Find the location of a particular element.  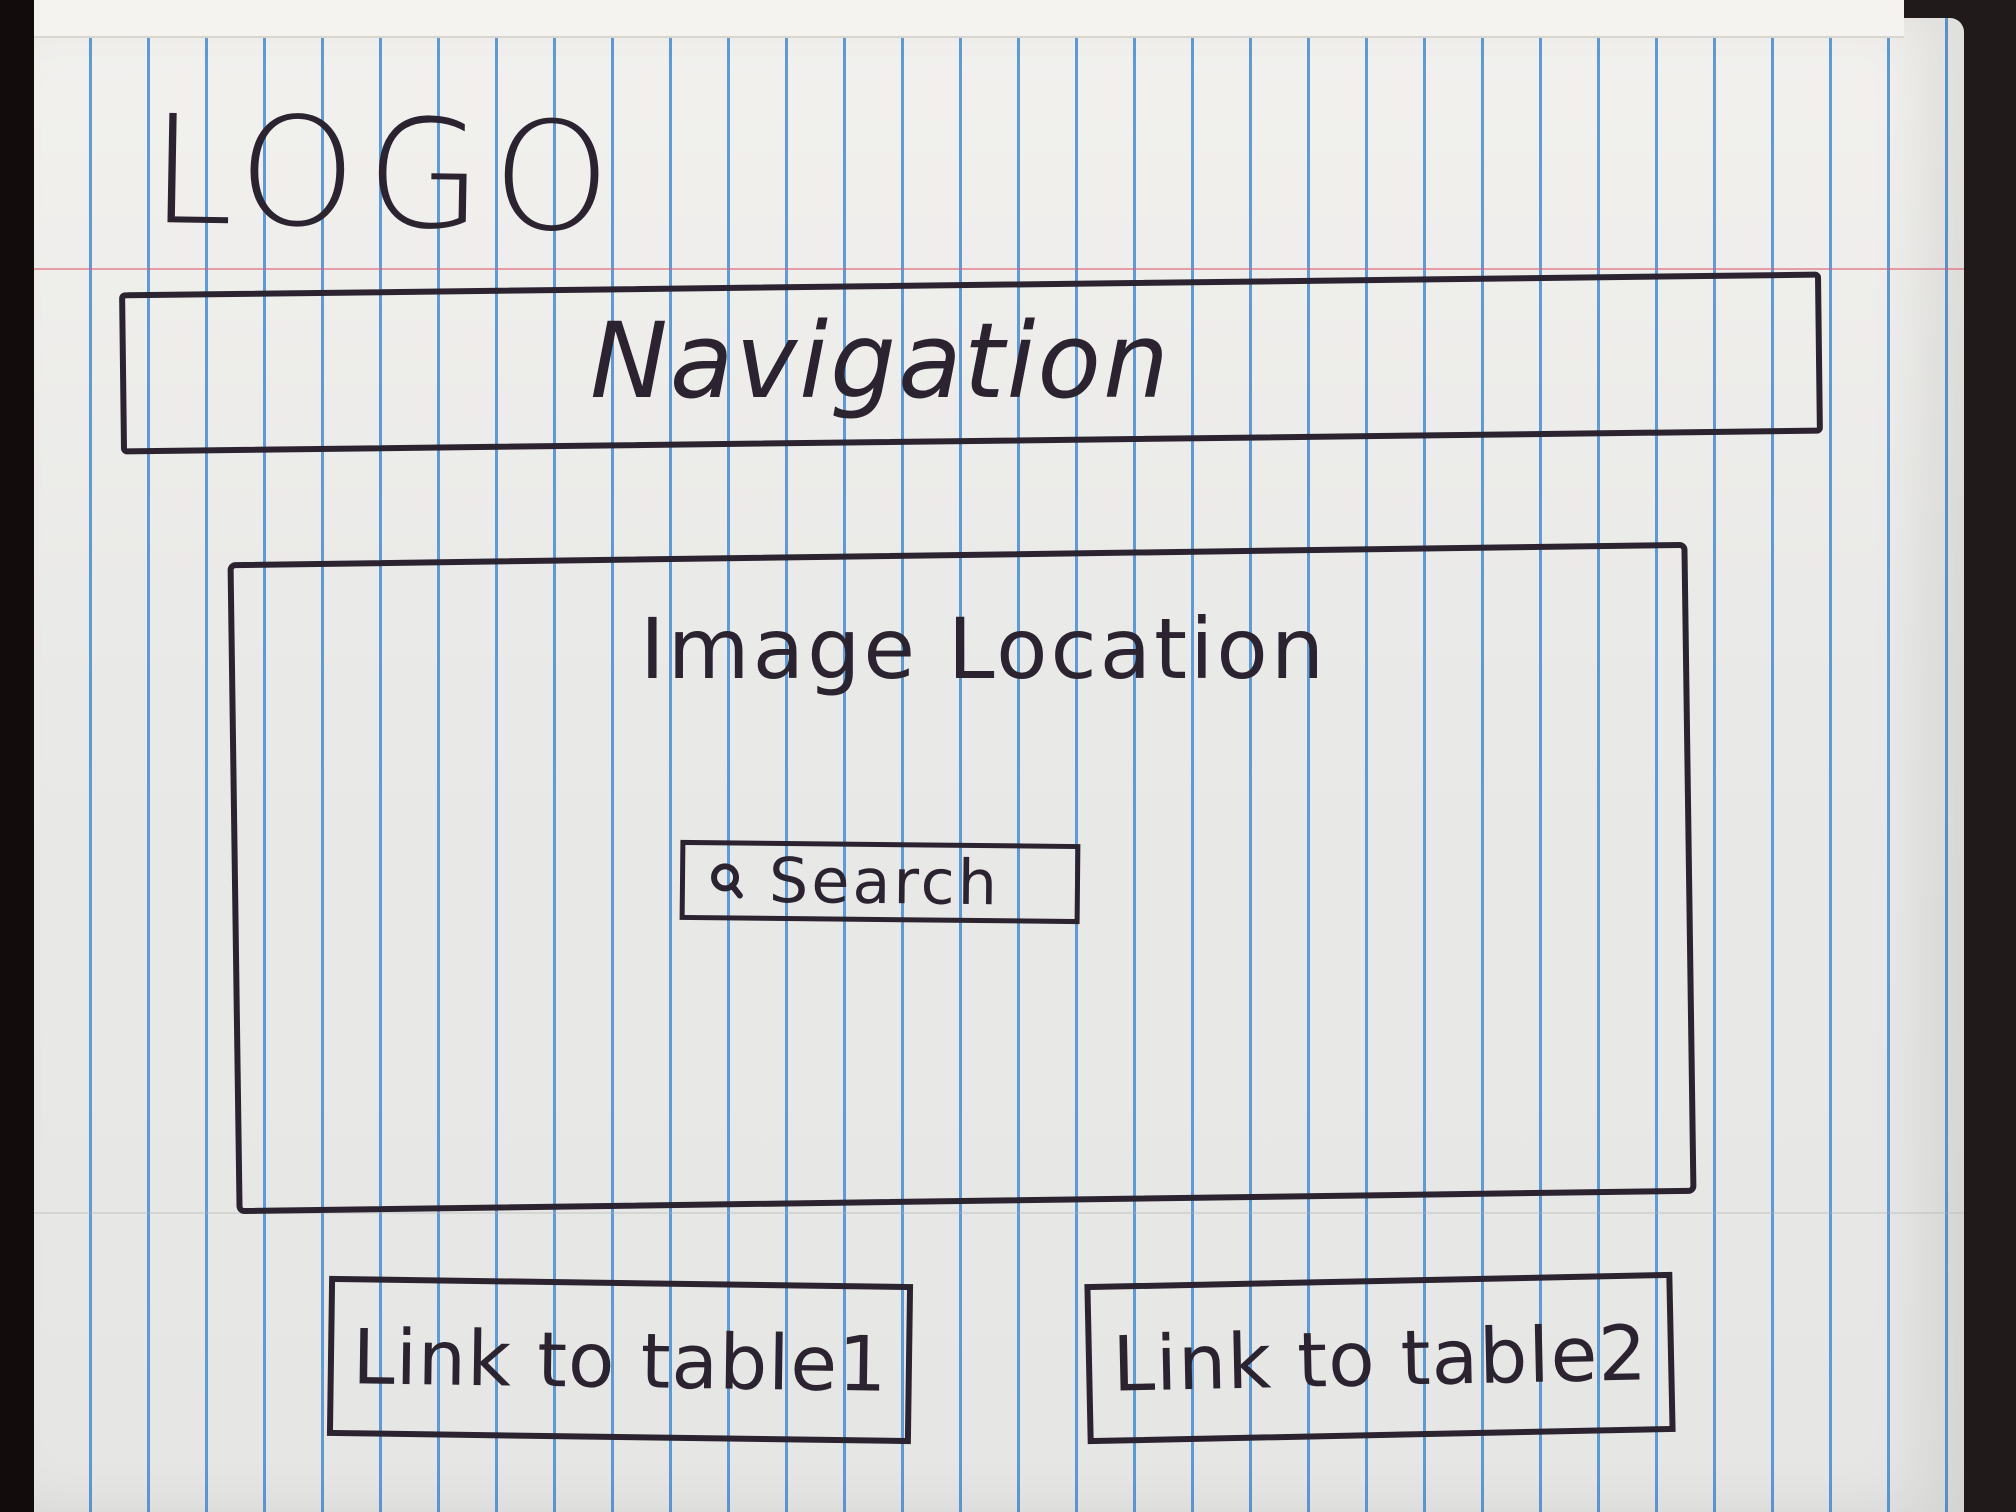

link-to-table2-label: Link to table2 is located at coordinates (1380, 1358).